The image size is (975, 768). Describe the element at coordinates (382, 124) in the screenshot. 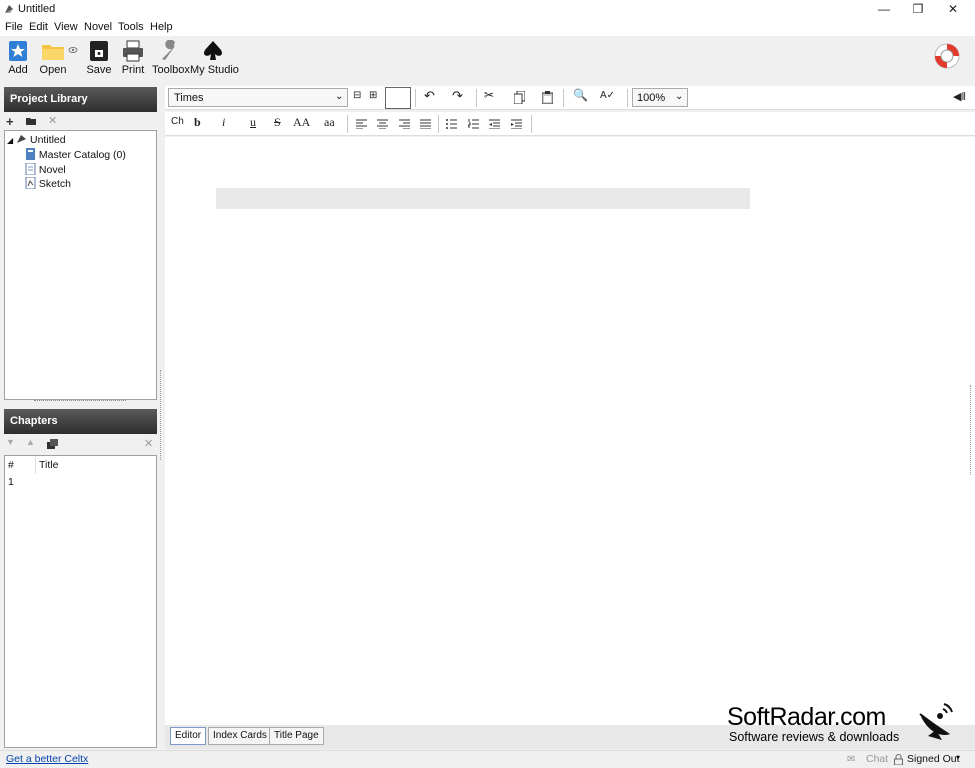

I see `align-center-icon` at that location.